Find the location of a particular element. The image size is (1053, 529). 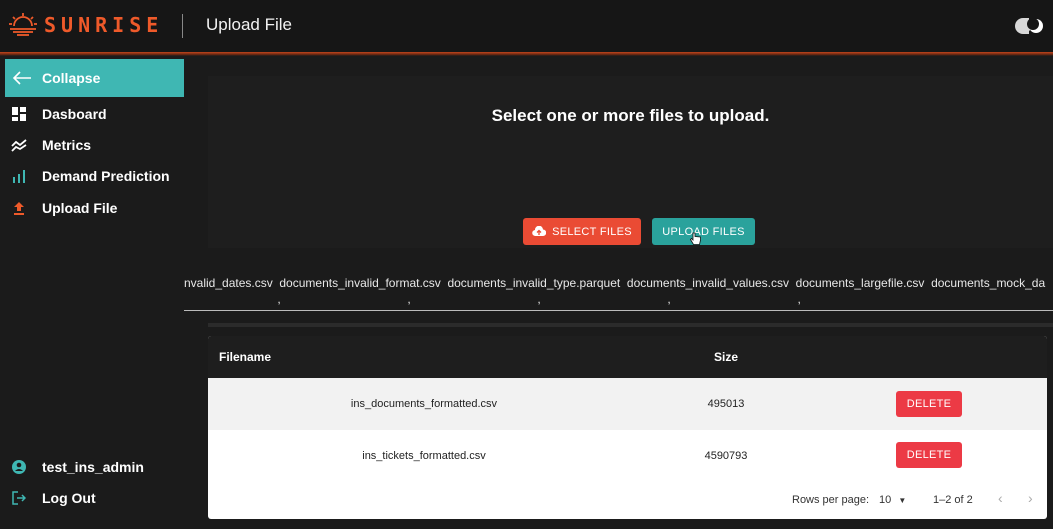

dashboard-icon is located at coordinates (19, 114).